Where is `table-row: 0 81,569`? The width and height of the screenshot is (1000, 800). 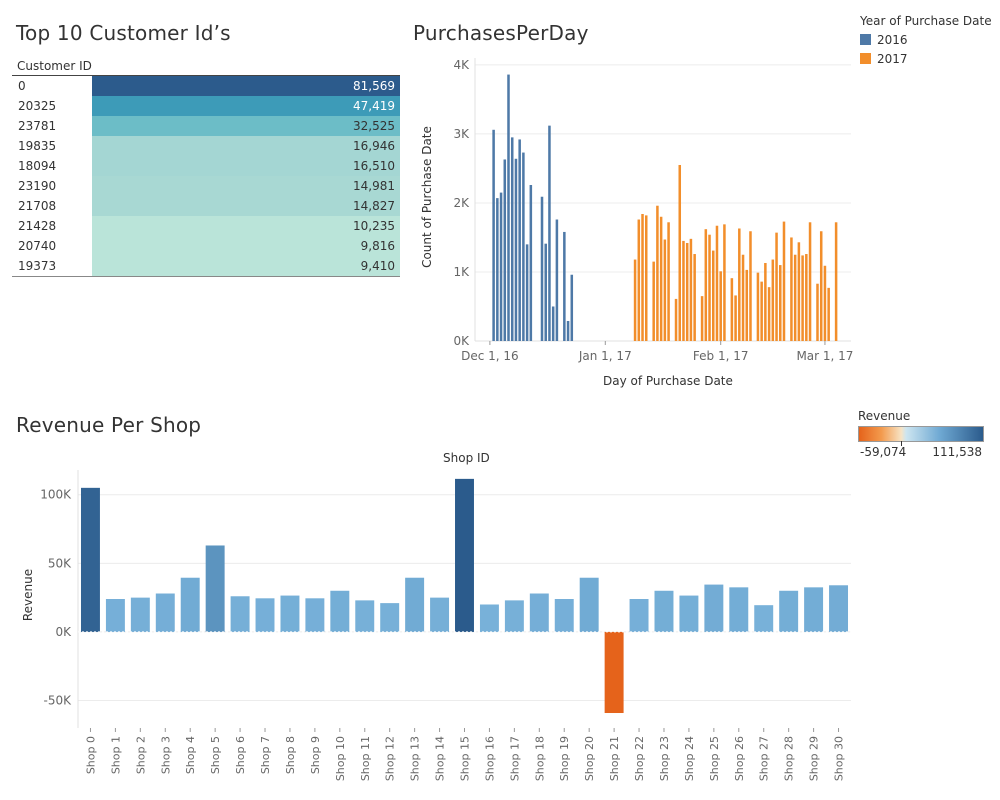 table-row: 0 81,569 is located at coordinates (206, 86).